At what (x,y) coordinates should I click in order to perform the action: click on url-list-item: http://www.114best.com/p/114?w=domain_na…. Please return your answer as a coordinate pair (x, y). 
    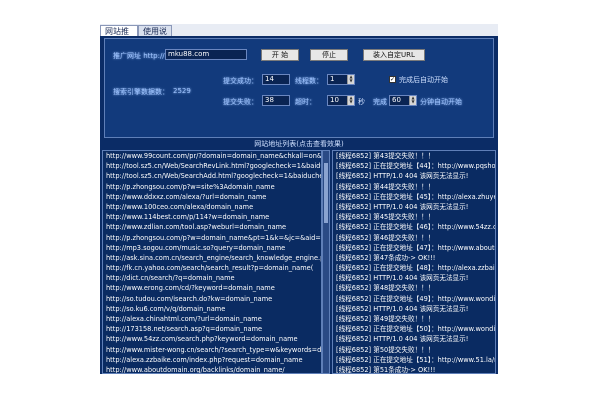
    Looking at the image, I should click on (212, 217).